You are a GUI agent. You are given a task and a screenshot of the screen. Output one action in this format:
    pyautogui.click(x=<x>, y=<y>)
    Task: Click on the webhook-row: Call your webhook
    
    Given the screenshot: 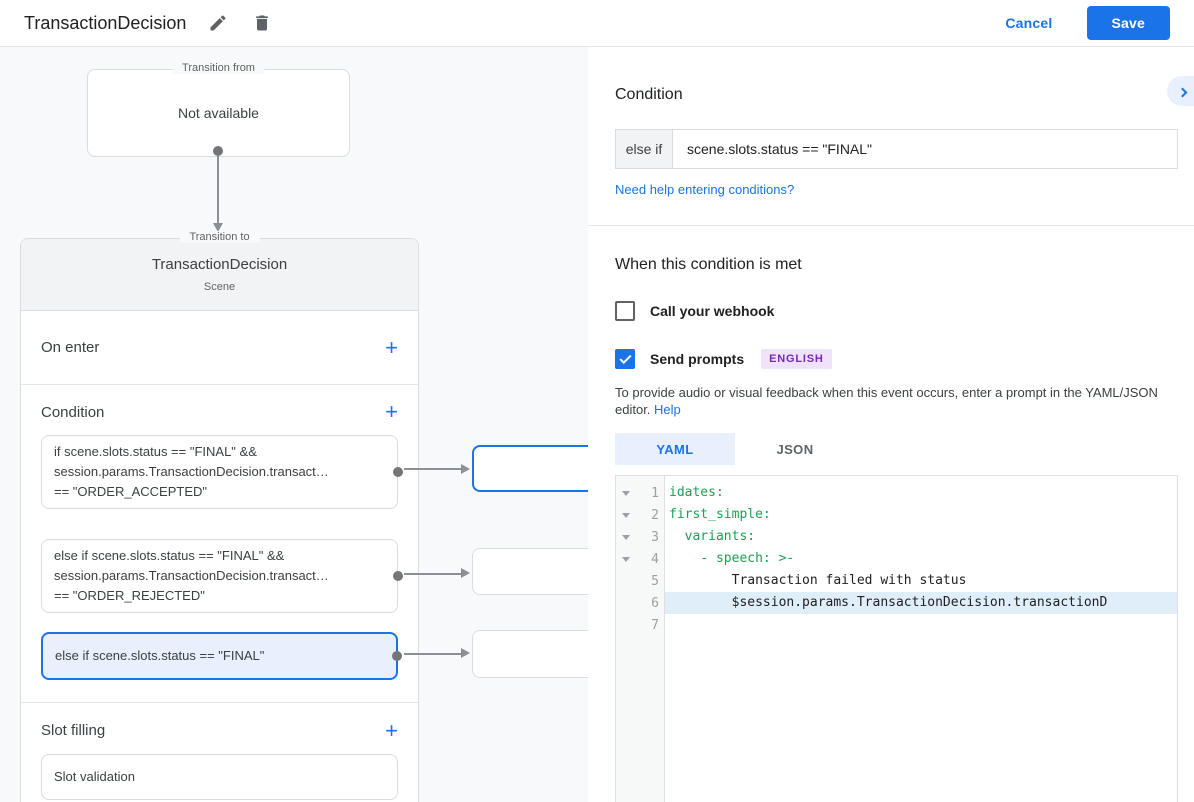 What is the action you would take?
    pyautogui.click(x=896, y=311)
    